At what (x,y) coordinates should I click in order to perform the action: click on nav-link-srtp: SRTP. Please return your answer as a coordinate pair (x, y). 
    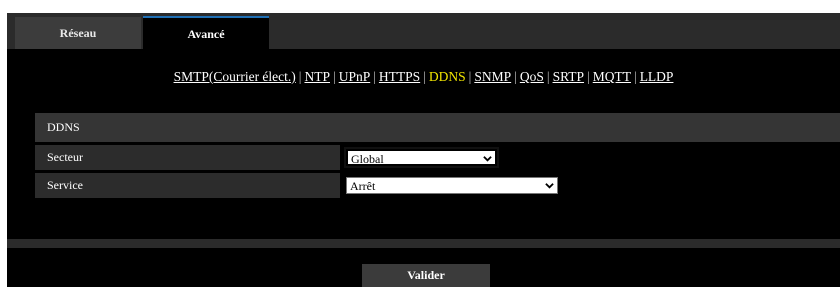
    Looking at the image, I should click on (568, 76).